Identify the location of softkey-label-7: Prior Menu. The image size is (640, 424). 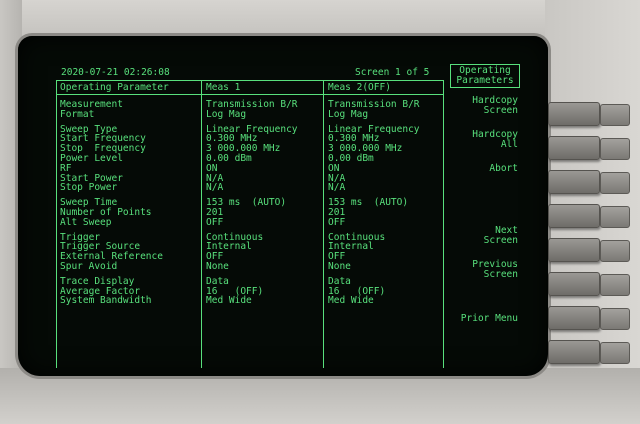
(484, 319).